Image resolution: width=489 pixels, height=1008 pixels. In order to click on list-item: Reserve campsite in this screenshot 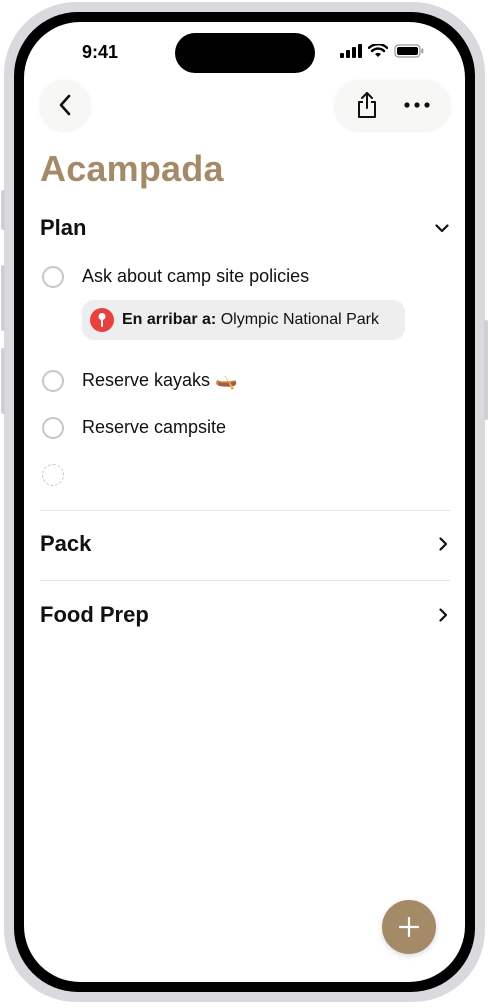, I will do `click(245, 428)`.